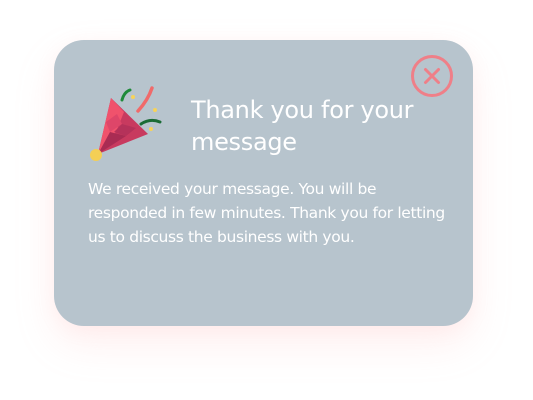 The height and width of the screenshot is (400, 533). I want to click on close-icon, so click(432, 76).